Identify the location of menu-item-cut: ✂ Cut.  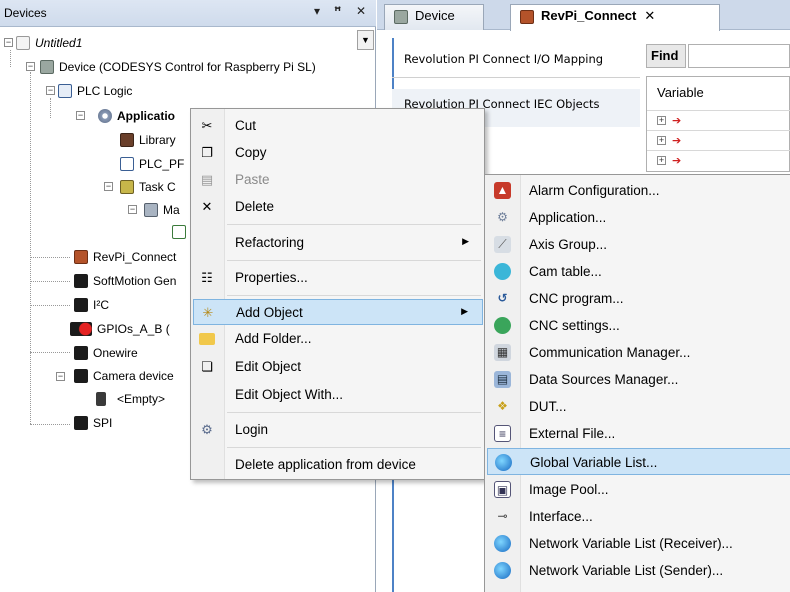
(338, 126).